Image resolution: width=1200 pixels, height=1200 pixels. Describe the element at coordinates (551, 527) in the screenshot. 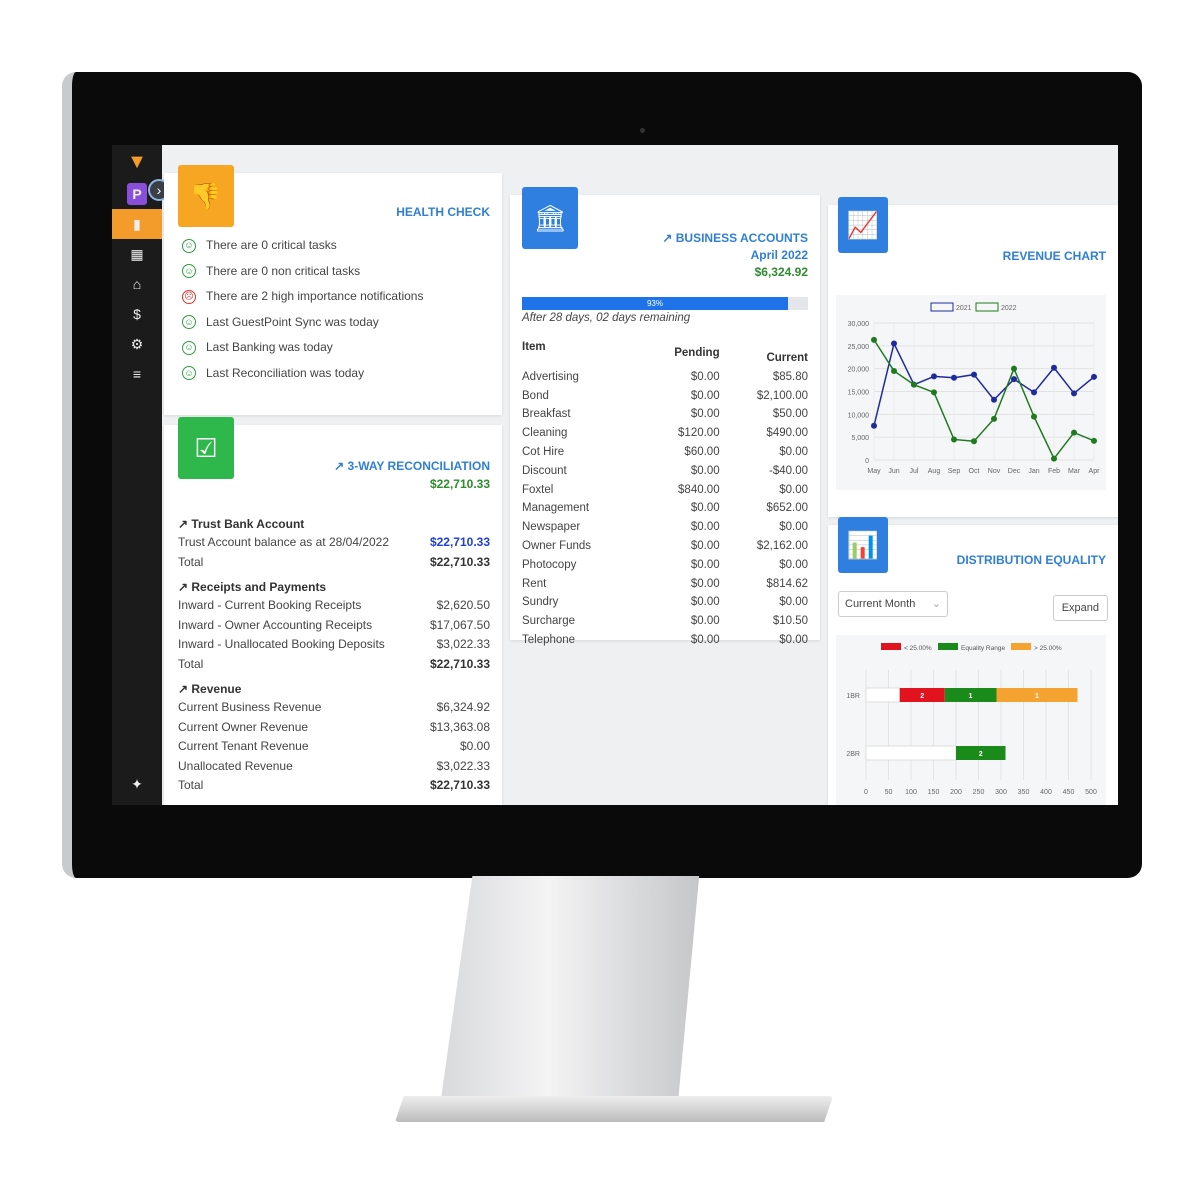

I see `table-cell: Newspaper` at that location.